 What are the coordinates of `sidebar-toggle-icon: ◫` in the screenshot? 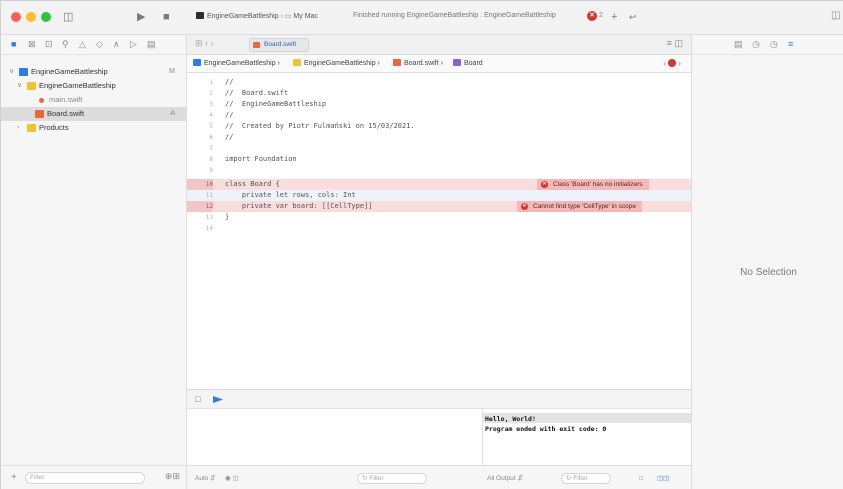 It's located at (68, 17).